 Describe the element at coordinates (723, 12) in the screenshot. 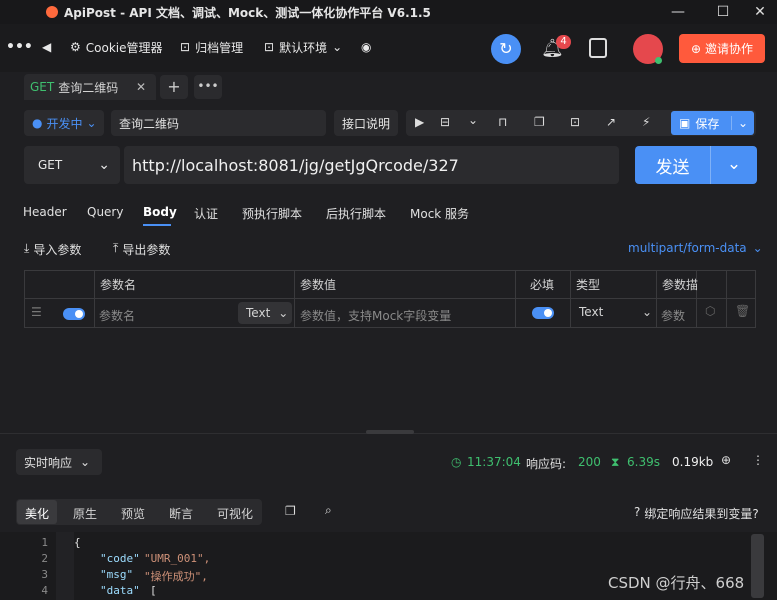

I see `maximize-icon: ☐` at that location.